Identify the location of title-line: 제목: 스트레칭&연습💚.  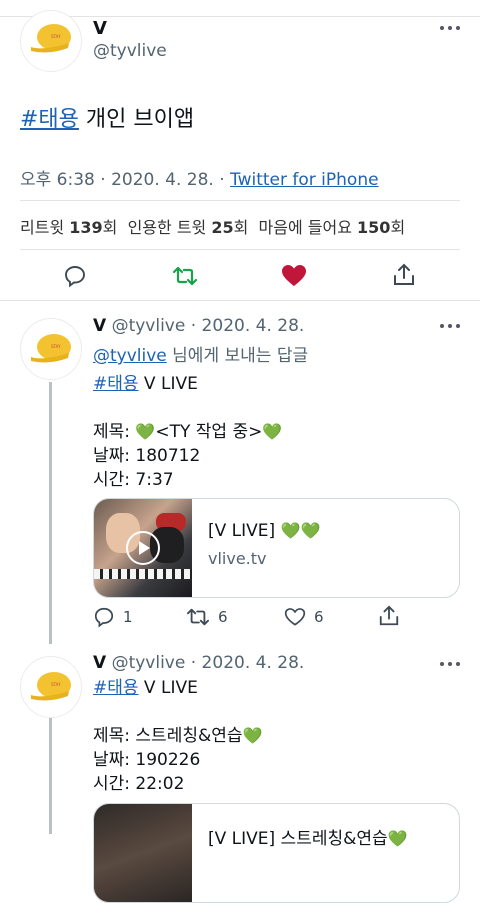
(177, 736).